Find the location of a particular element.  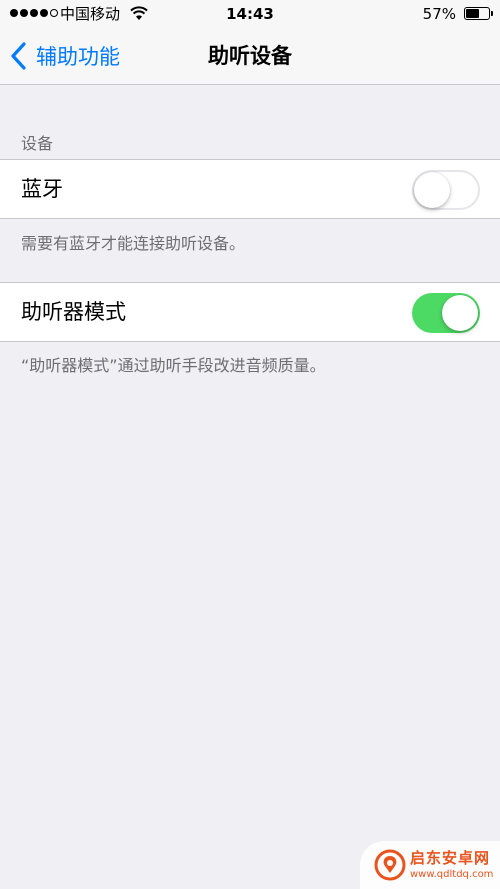

status-bar: 中国移动 14:43 57% is located at coordinates (250, 14).